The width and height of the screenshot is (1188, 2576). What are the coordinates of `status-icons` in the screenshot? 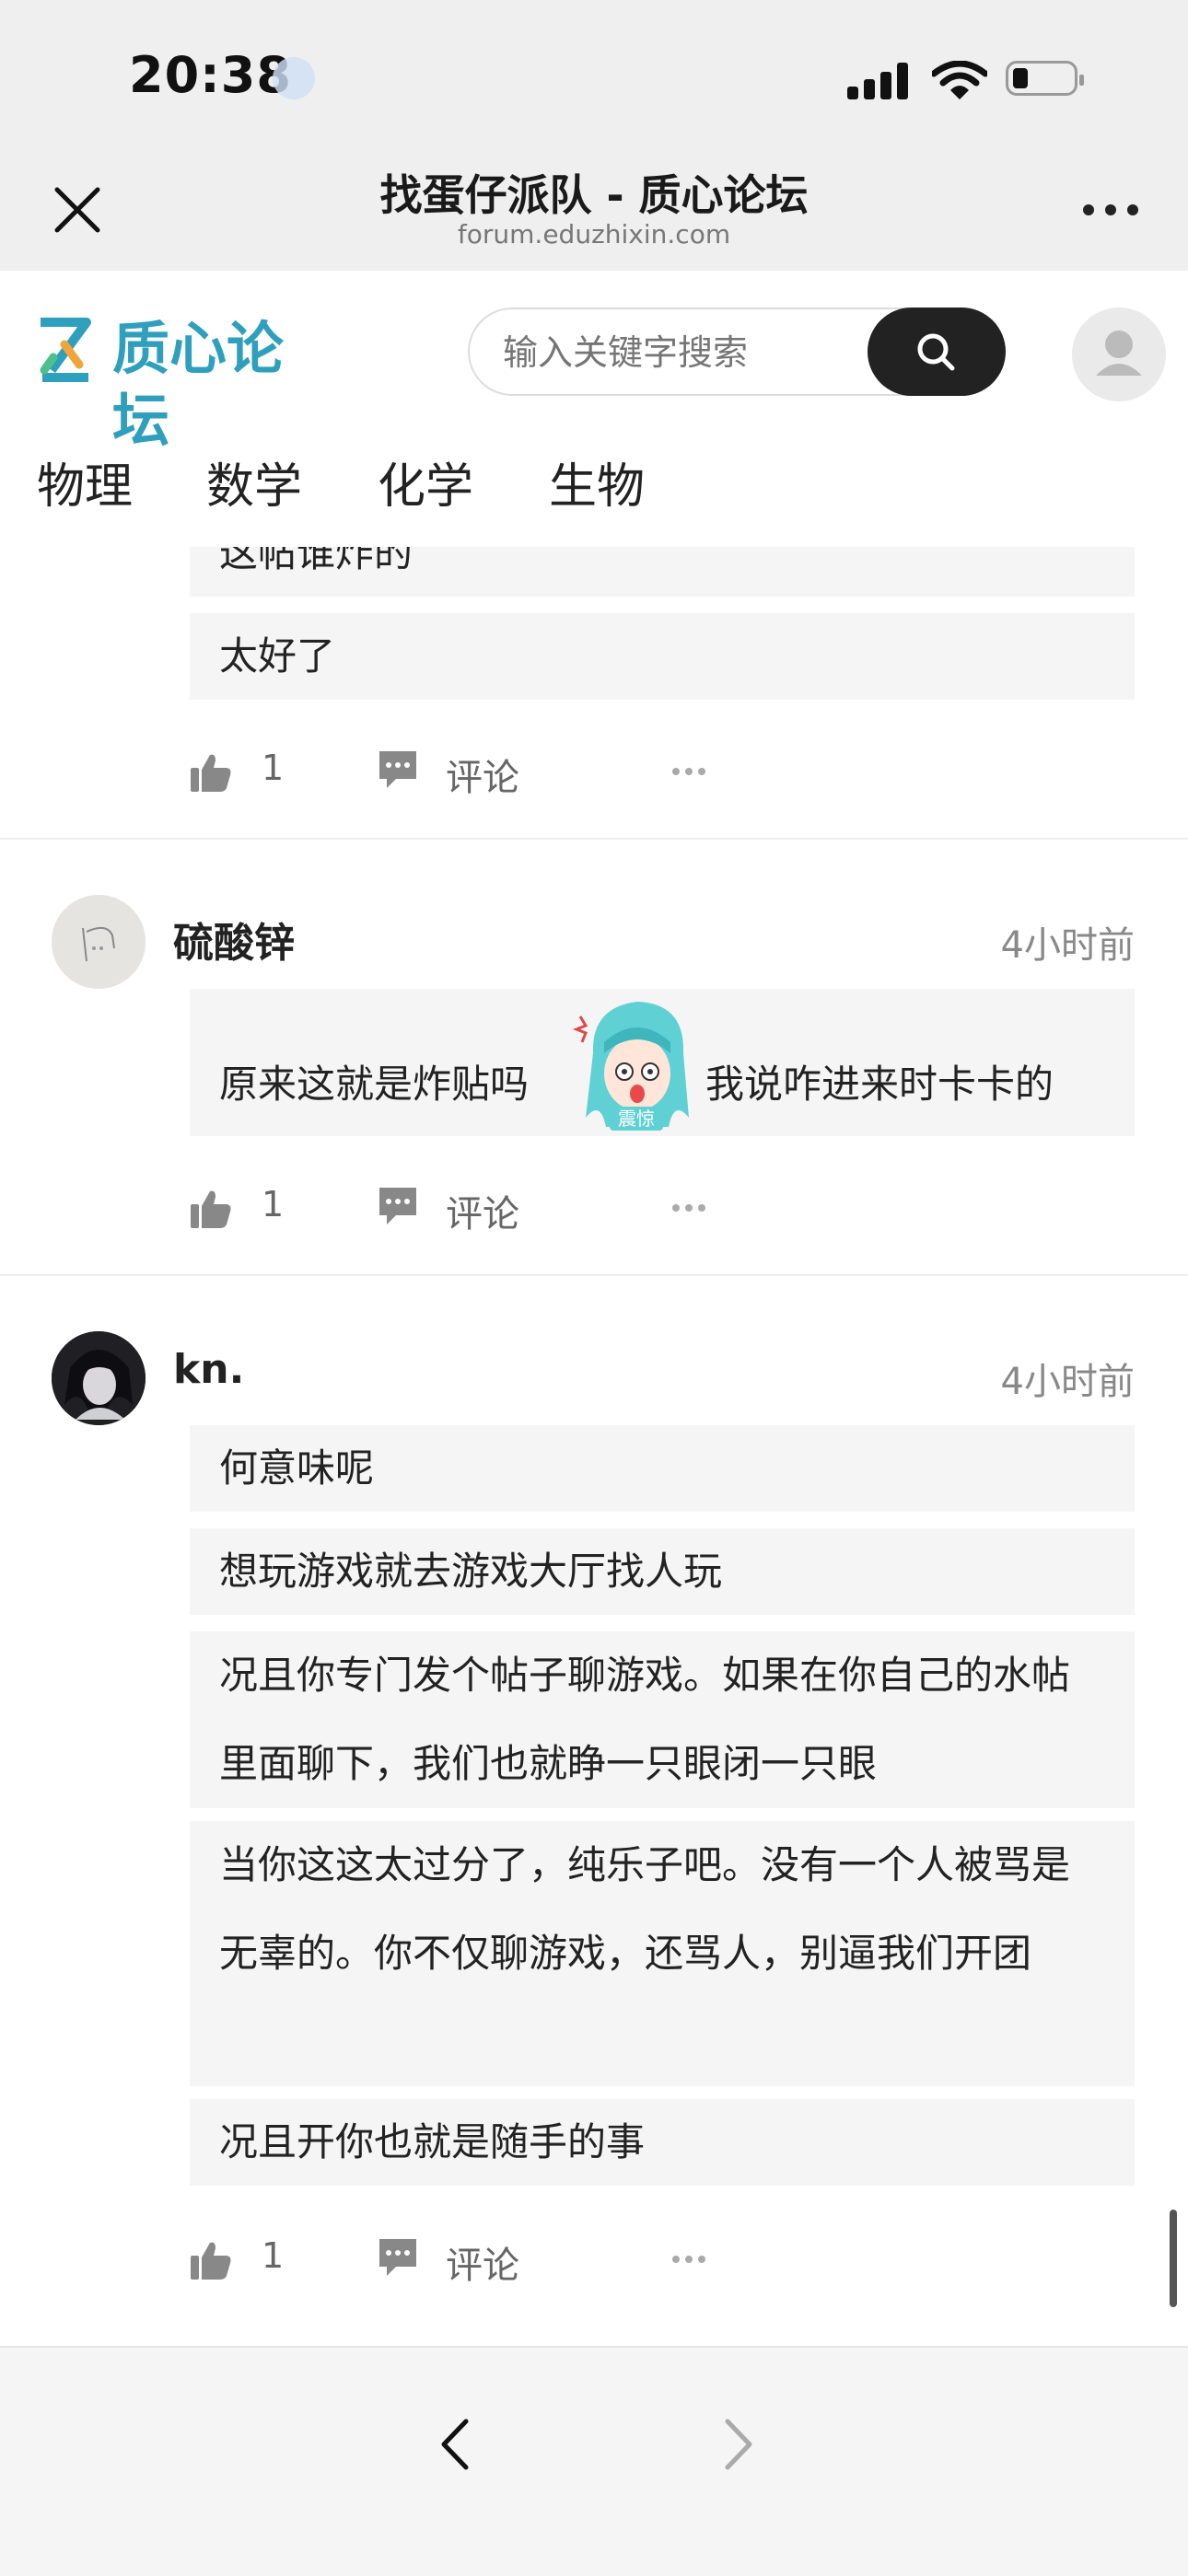 It's located at (967, 78).